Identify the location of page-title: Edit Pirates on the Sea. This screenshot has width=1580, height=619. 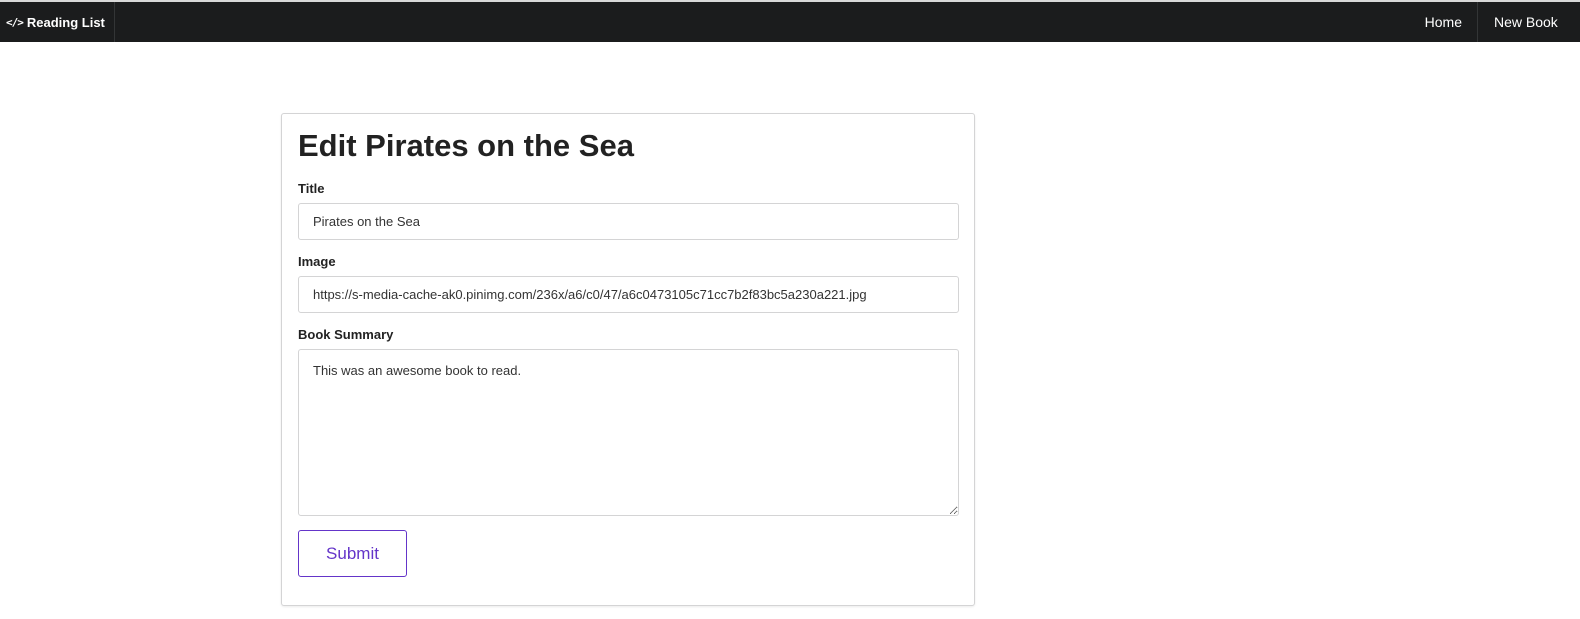
(466, 145).